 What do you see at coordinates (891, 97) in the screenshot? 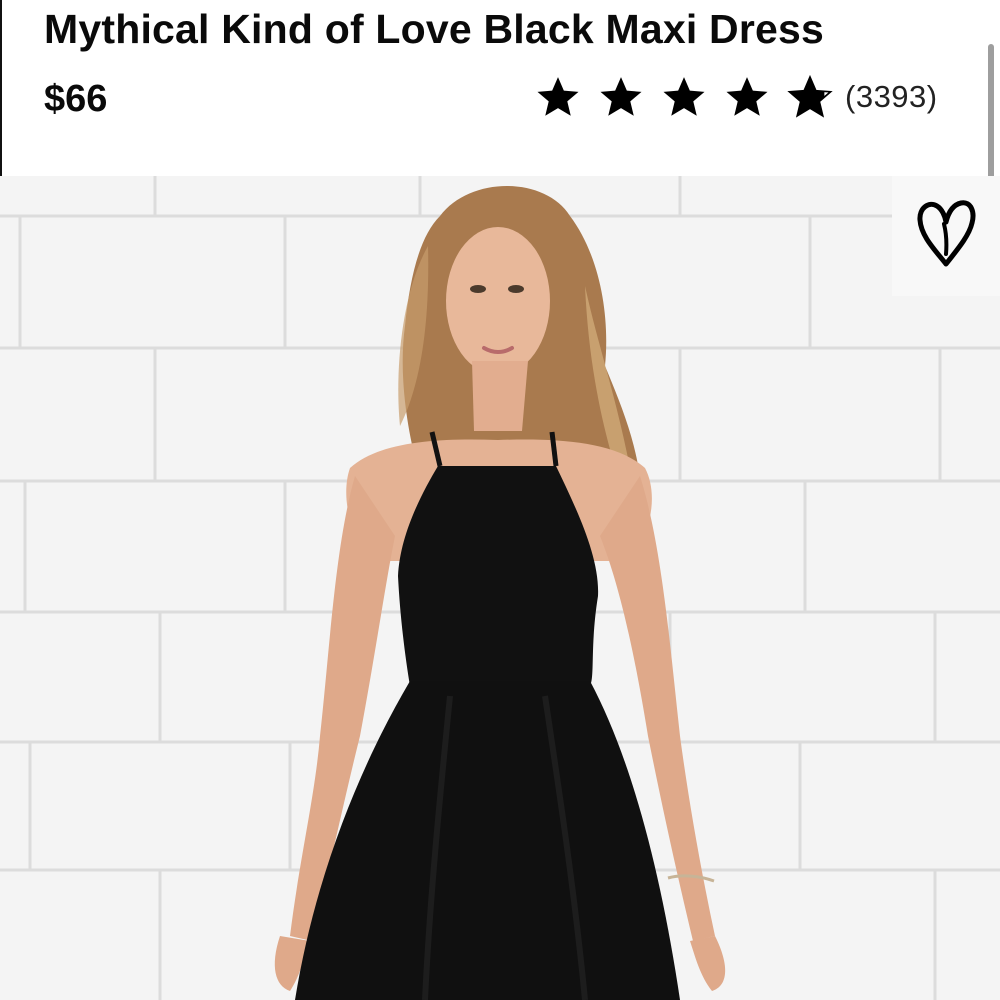
I see `review-count: (3393)` at bounding box center [891, 97].